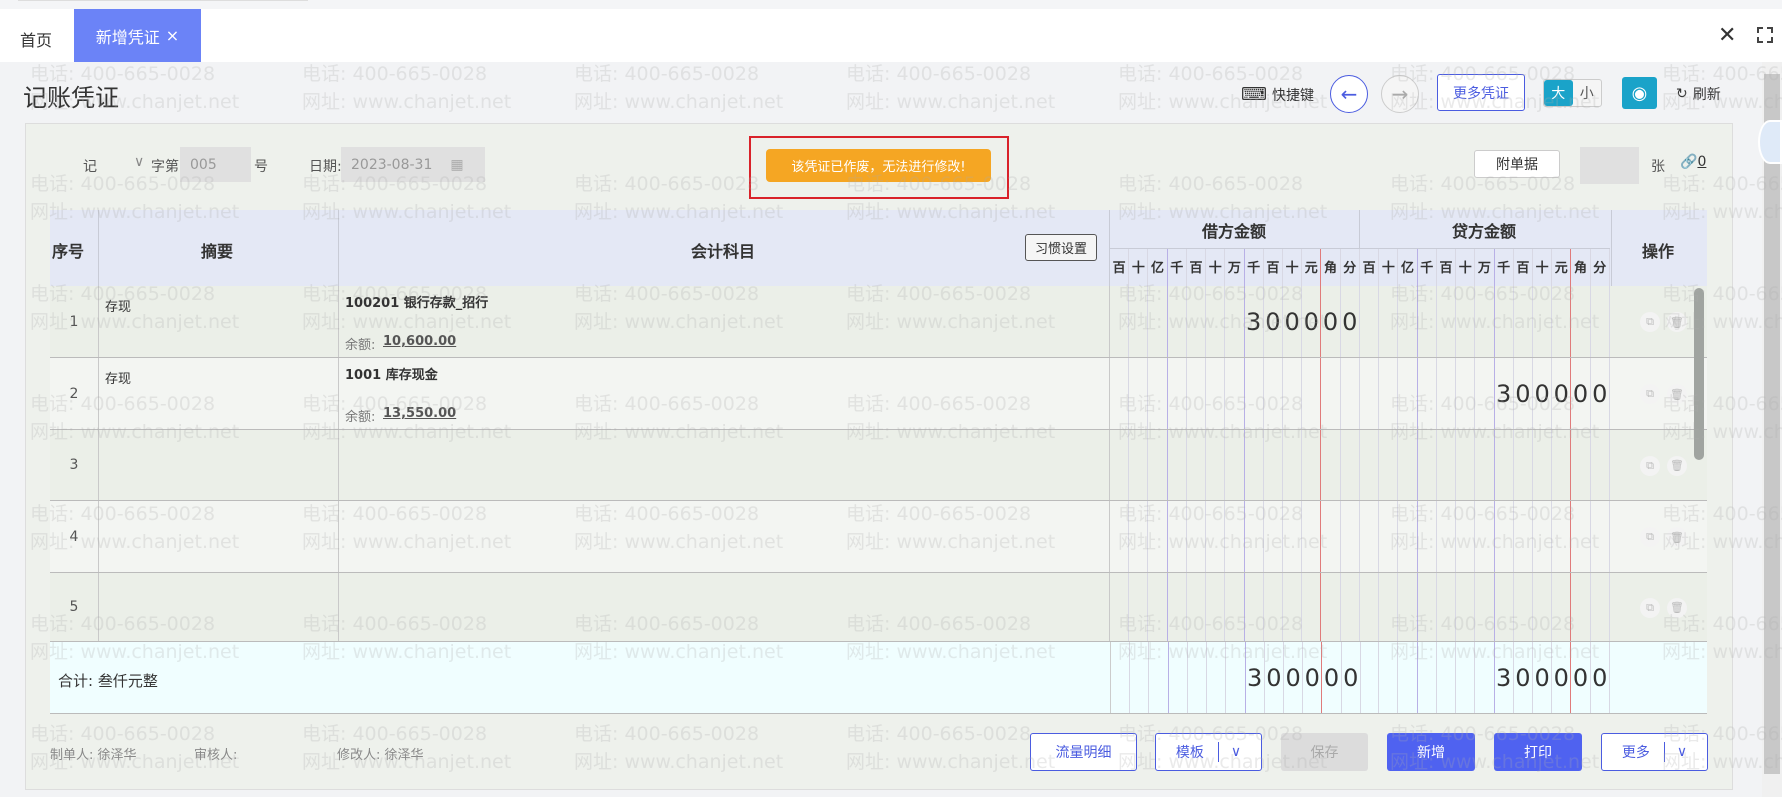 The height and width of the screenshot is (797, 1782). Describe the element at coordinates (407, 102) in the screenshot. I see `watermark-url: 网址: www.chanjet.net` at that location.